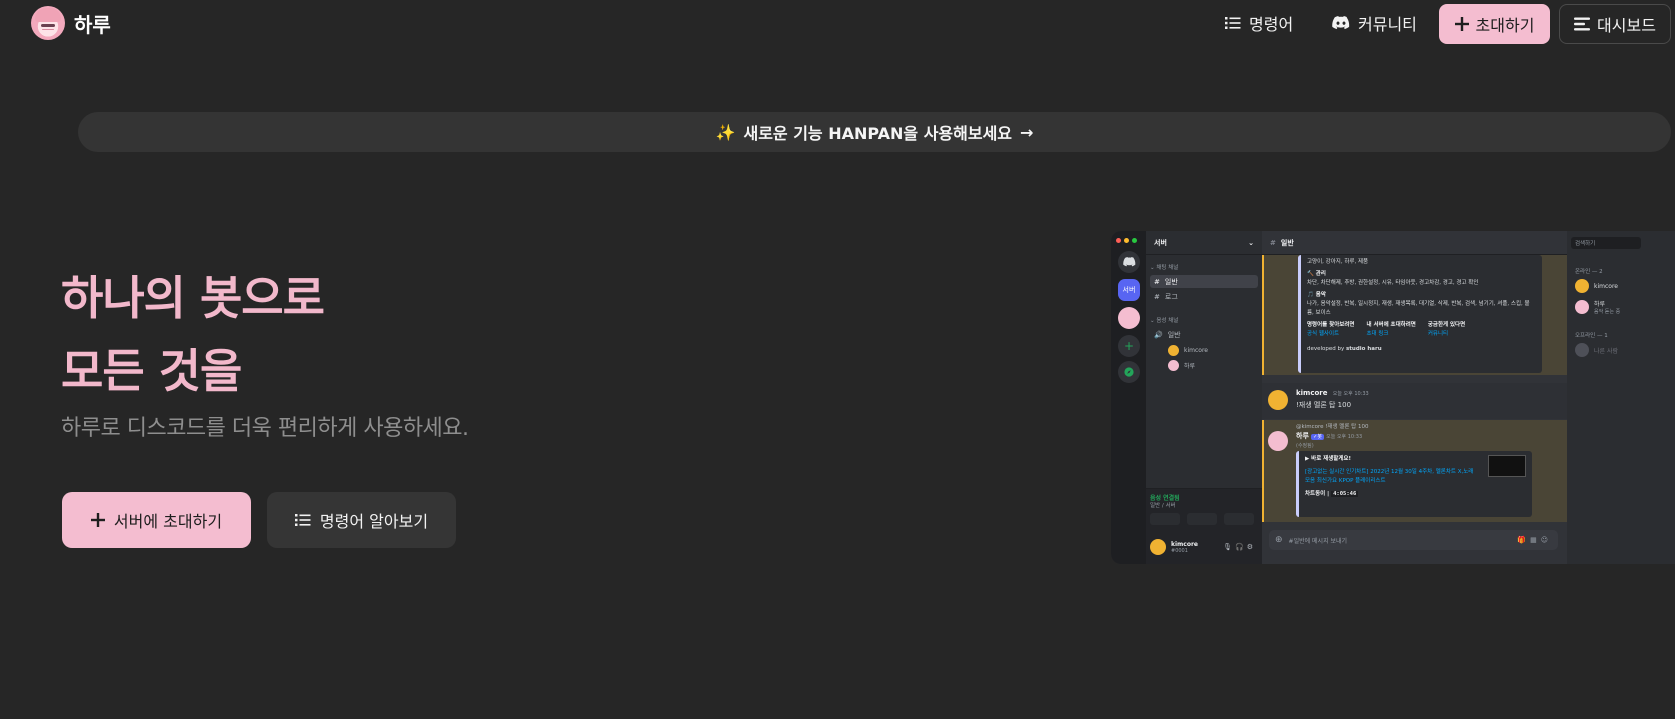 This screenshot has width=1675, height=719. What do you see at coordinates (1171, 281) in the screenshot?
I see `channel-label: 일반` at bounding box center [1171, 281].